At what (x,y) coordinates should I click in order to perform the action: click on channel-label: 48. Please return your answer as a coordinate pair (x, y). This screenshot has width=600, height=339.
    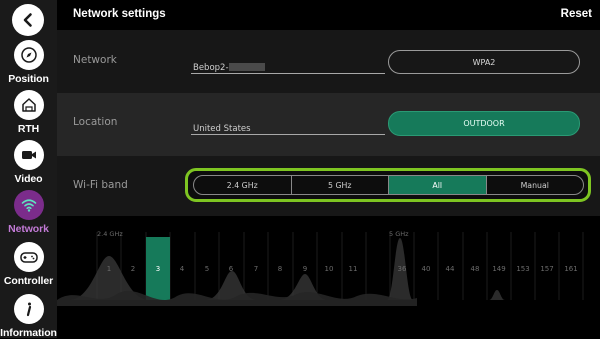
    Looking at the image, I should click on (475, 269).